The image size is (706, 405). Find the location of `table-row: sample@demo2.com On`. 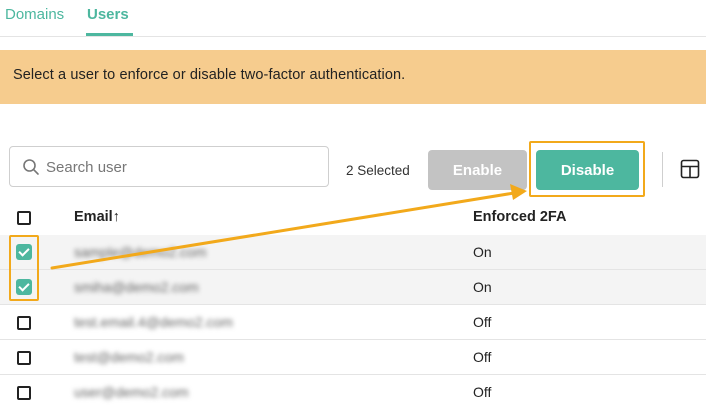

table-row: sample@demo2.com On is located at coordinates (353, 252).